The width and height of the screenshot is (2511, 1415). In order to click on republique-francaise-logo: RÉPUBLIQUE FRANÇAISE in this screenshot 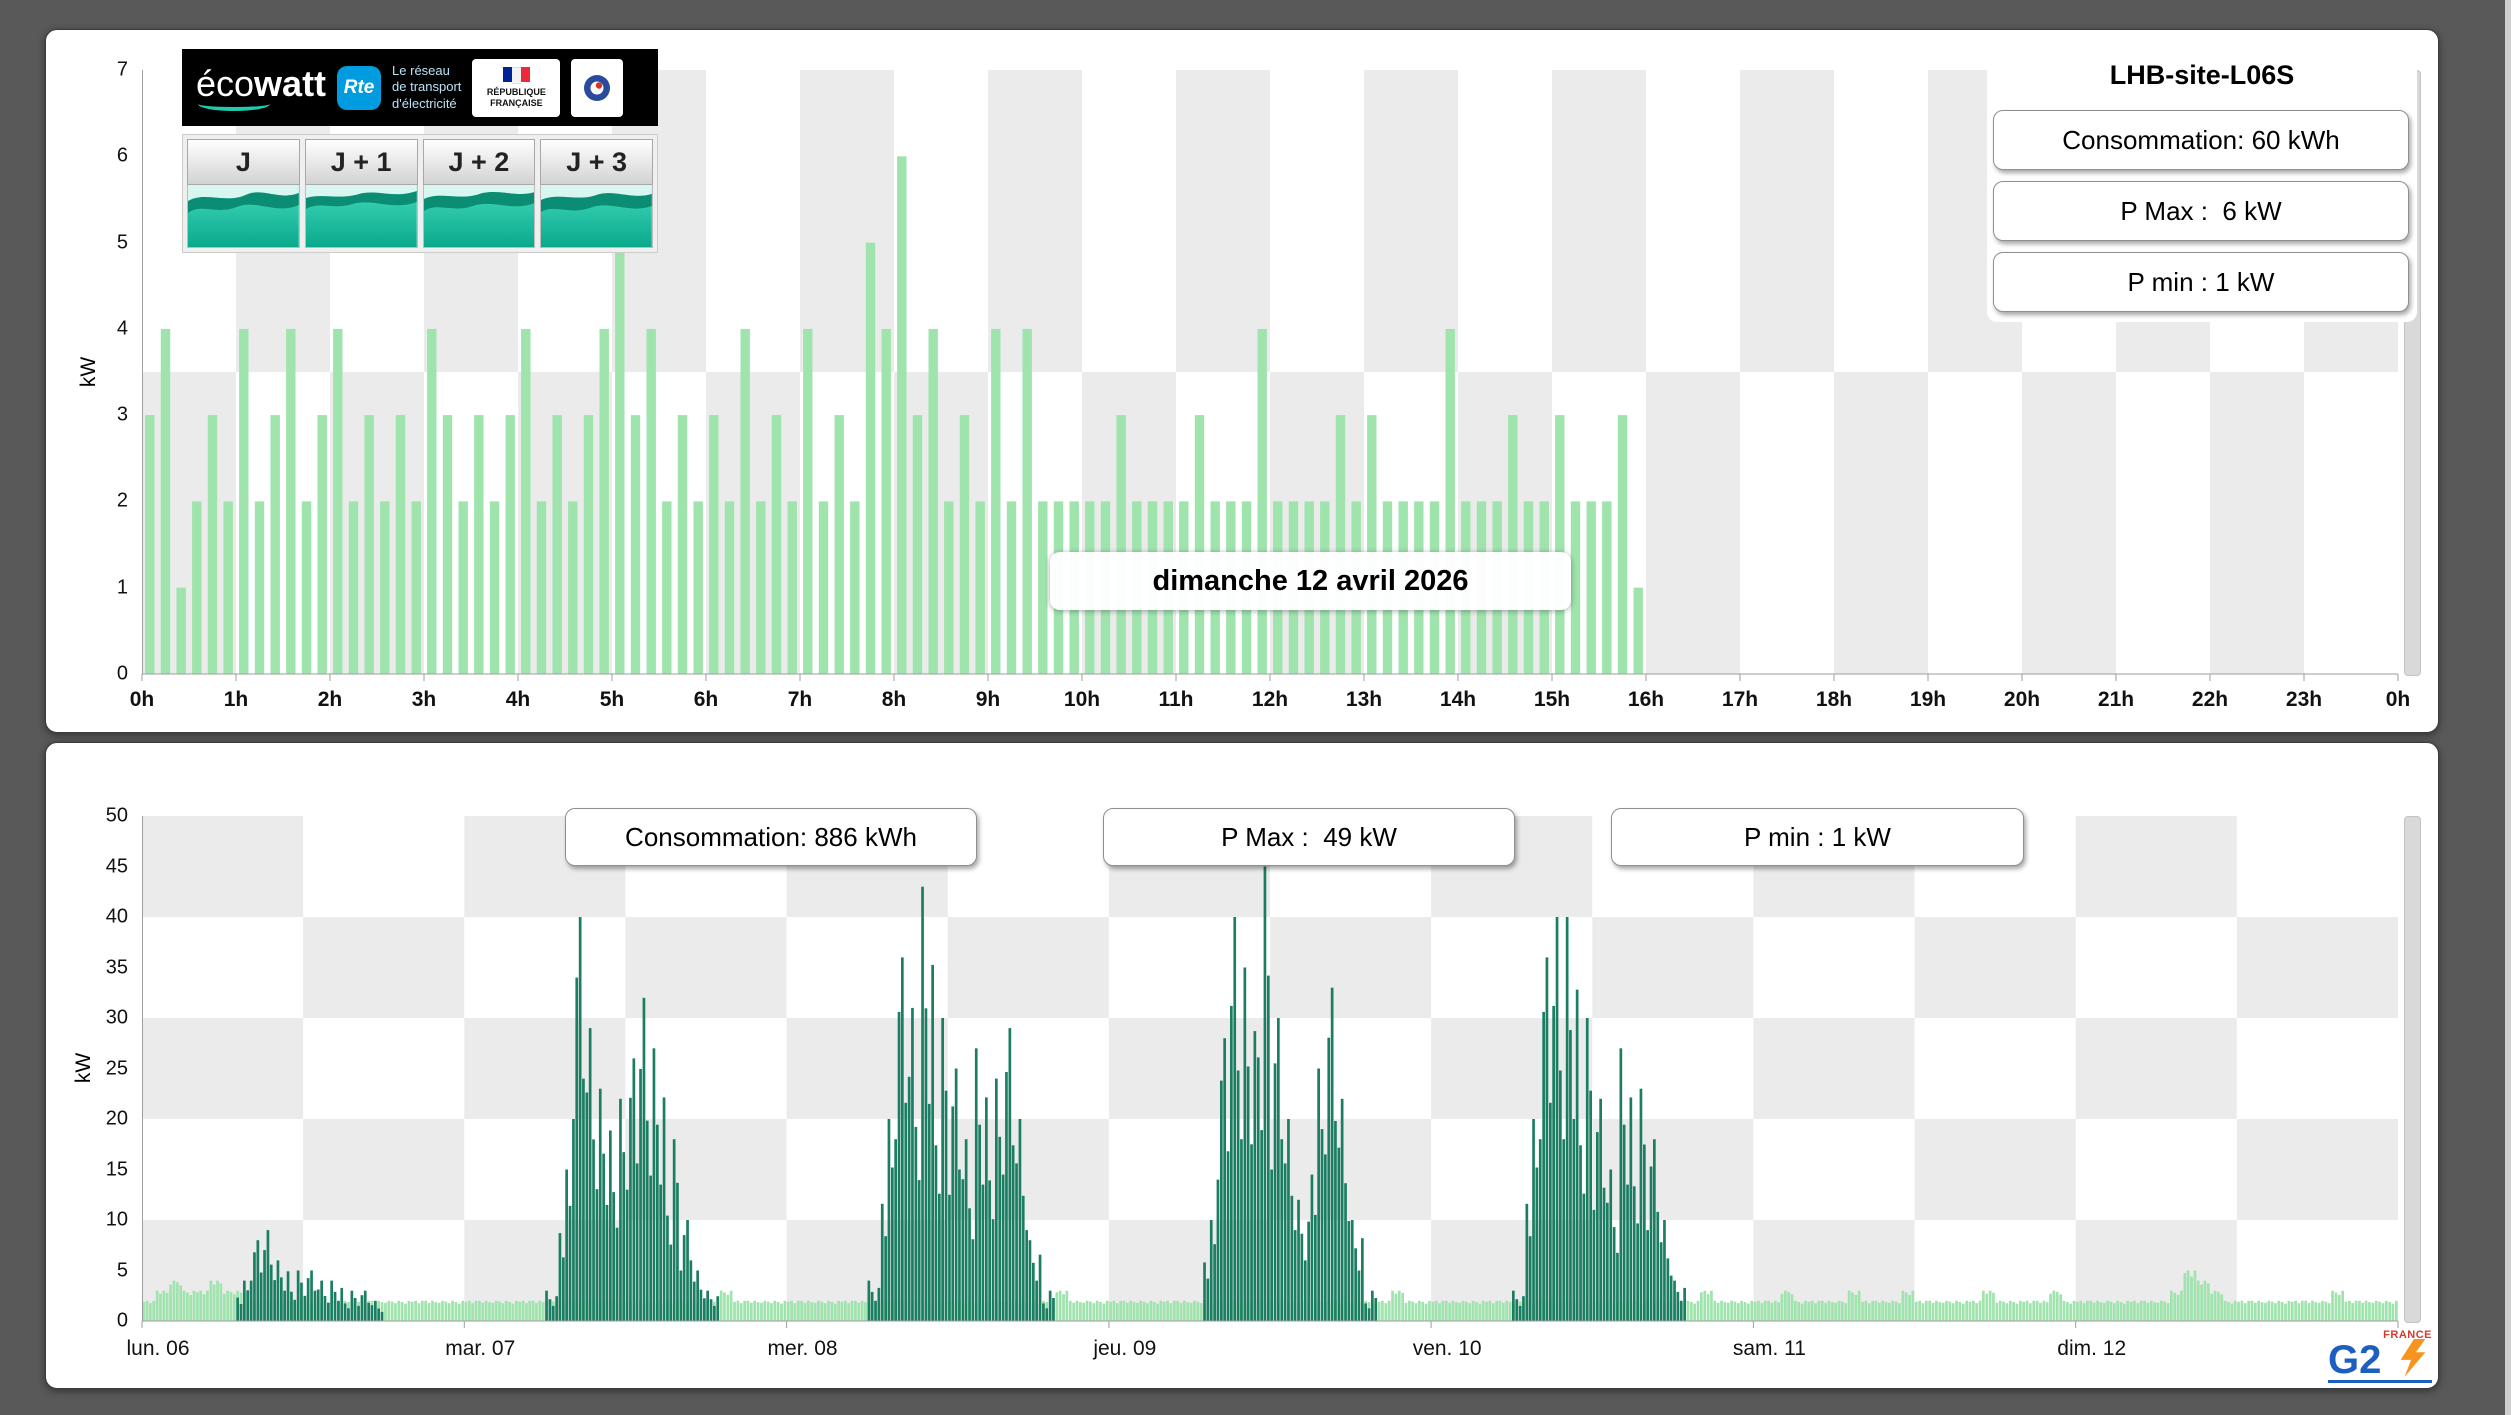, I will do `click(516, 87)`.